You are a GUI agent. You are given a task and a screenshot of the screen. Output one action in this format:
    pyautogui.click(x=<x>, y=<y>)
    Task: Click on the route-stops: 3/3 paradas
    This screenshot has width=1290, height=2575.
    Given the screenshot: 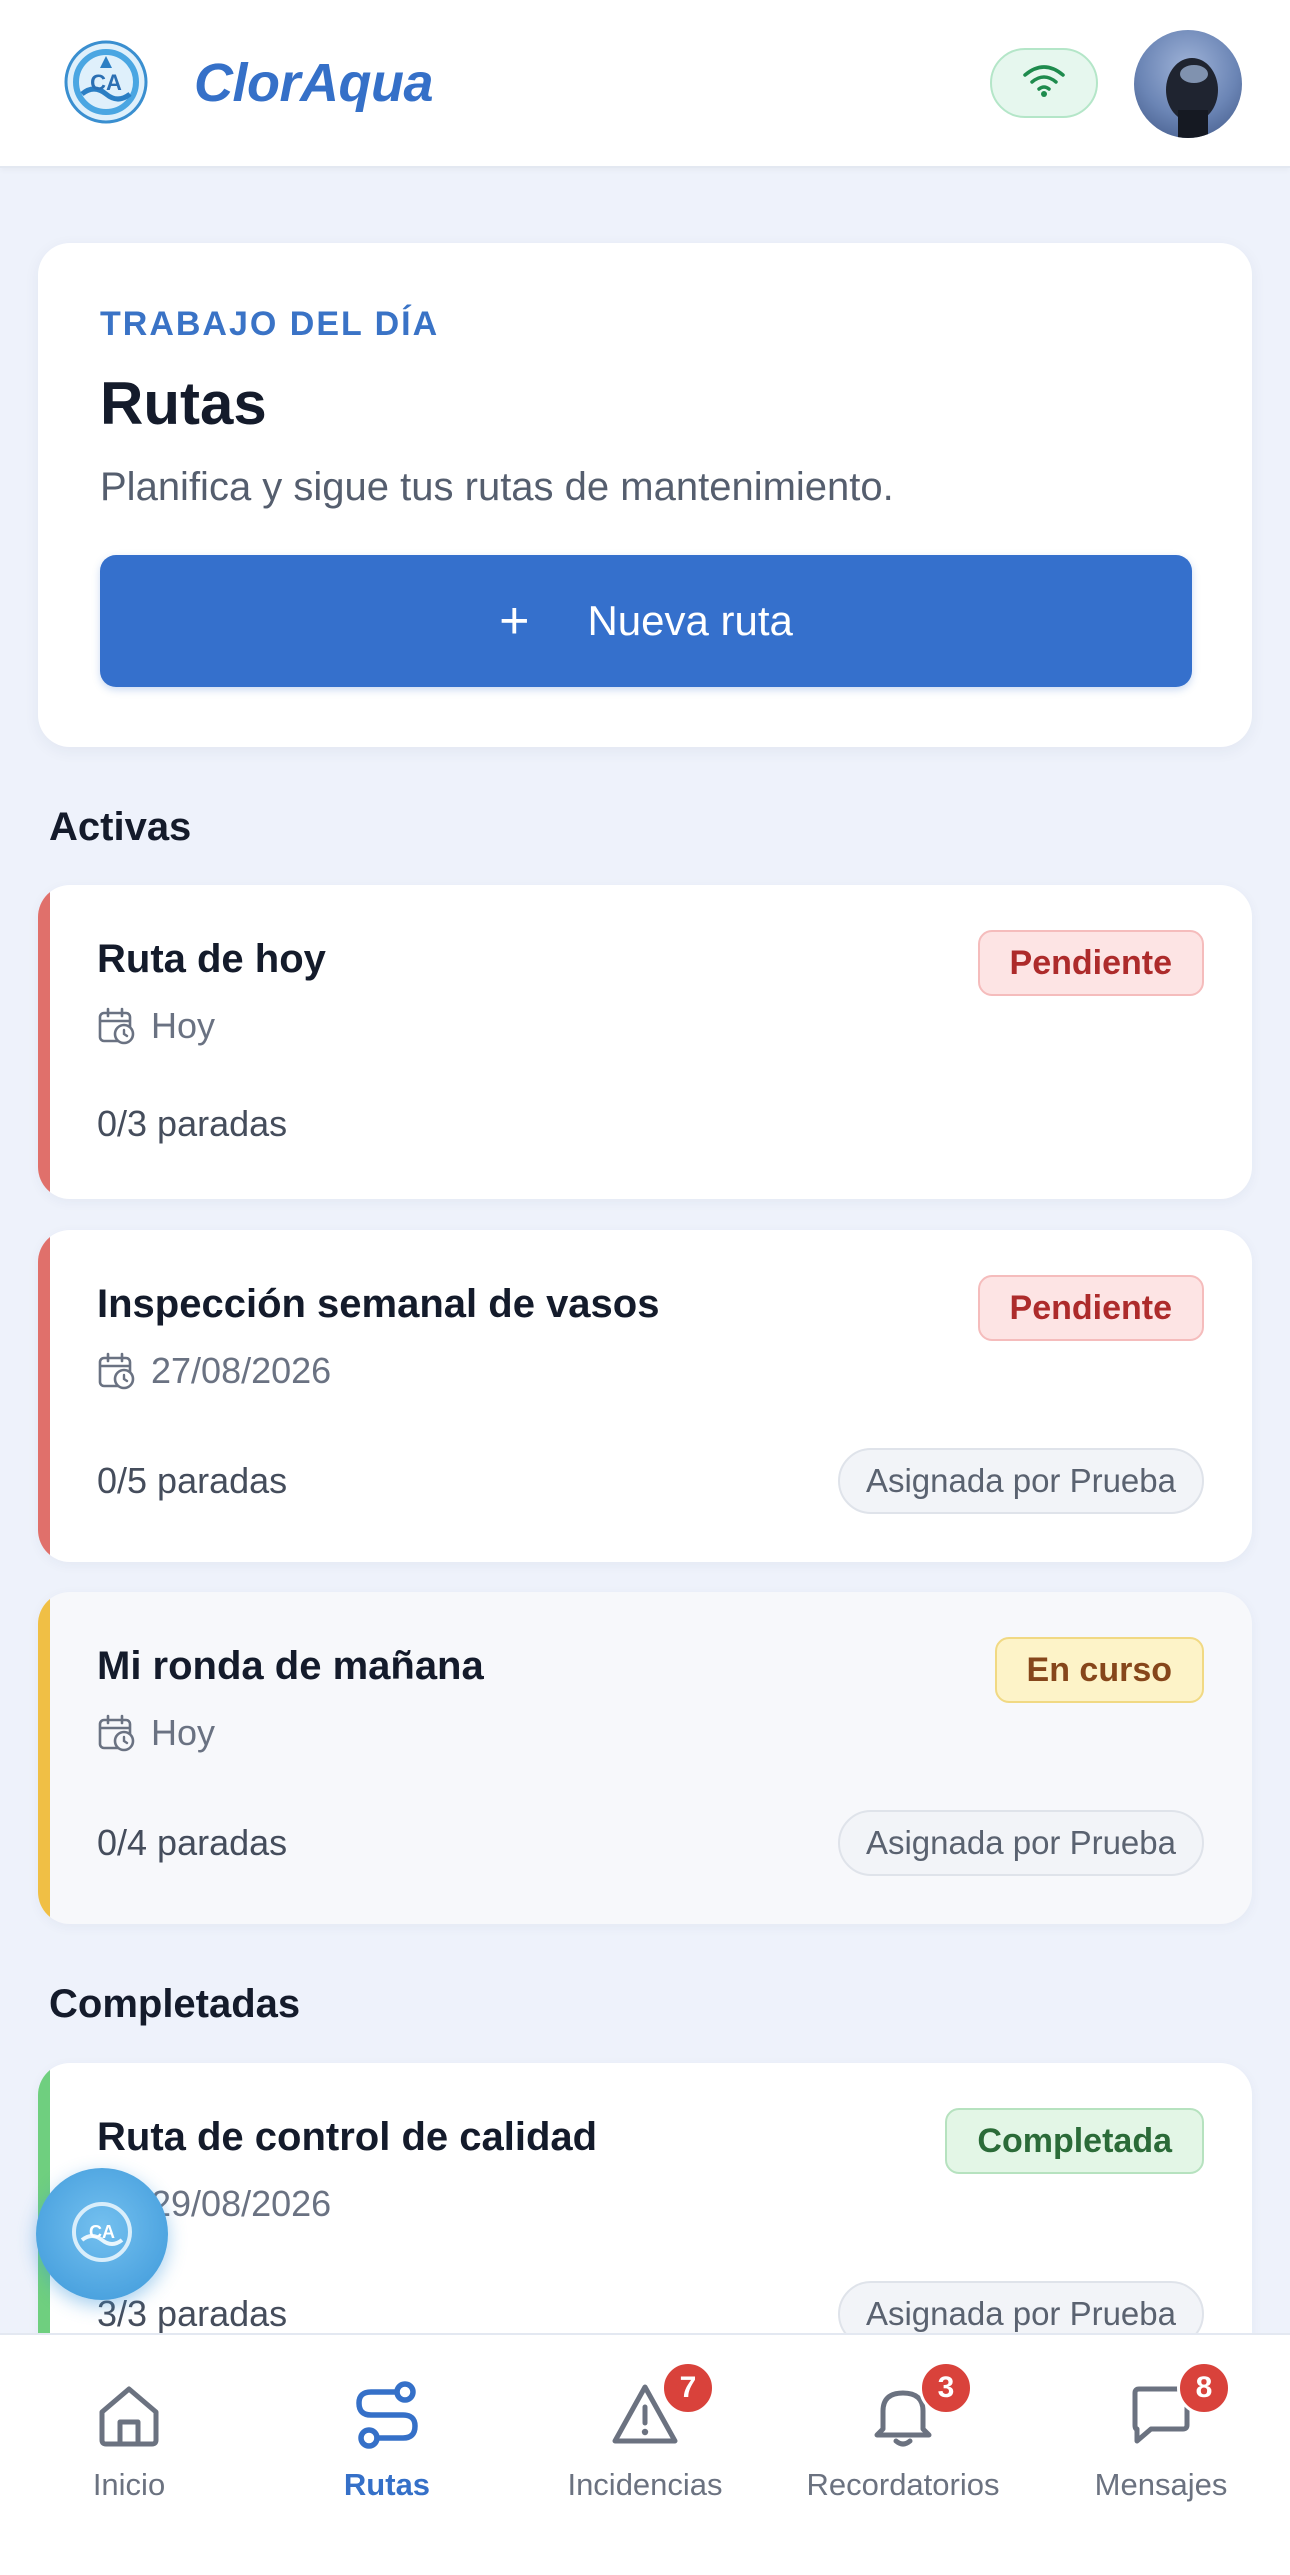 What is the action you would take?
    pyautogui.click(x=192, y=2313)
    